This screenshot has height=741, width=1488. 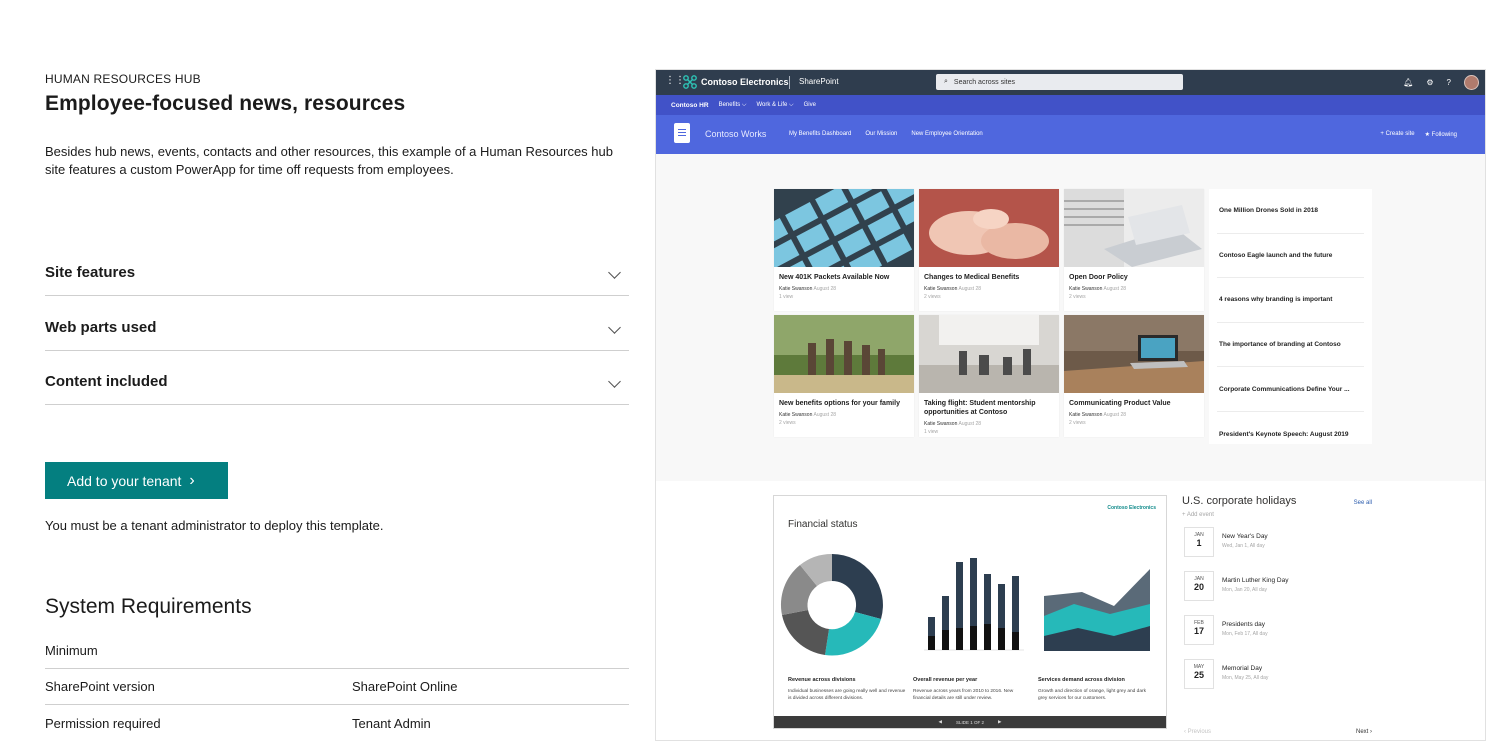 What do you see at coordinates (337, 378) in the screenshot?
I see `accordion-content-included: Content included` at bounding box center [337, 378].